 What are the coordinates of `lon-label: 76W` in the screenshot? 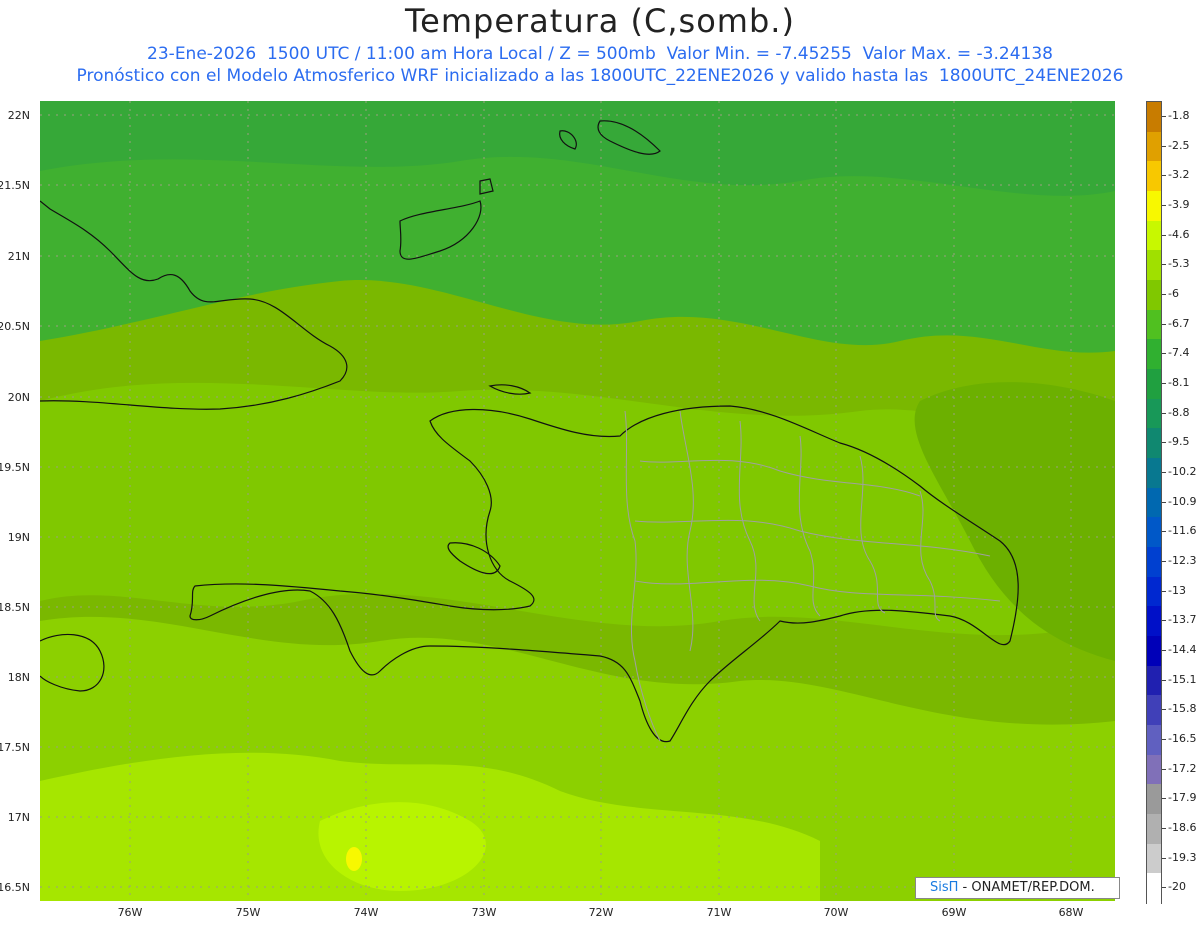 It's located at (130, 912).